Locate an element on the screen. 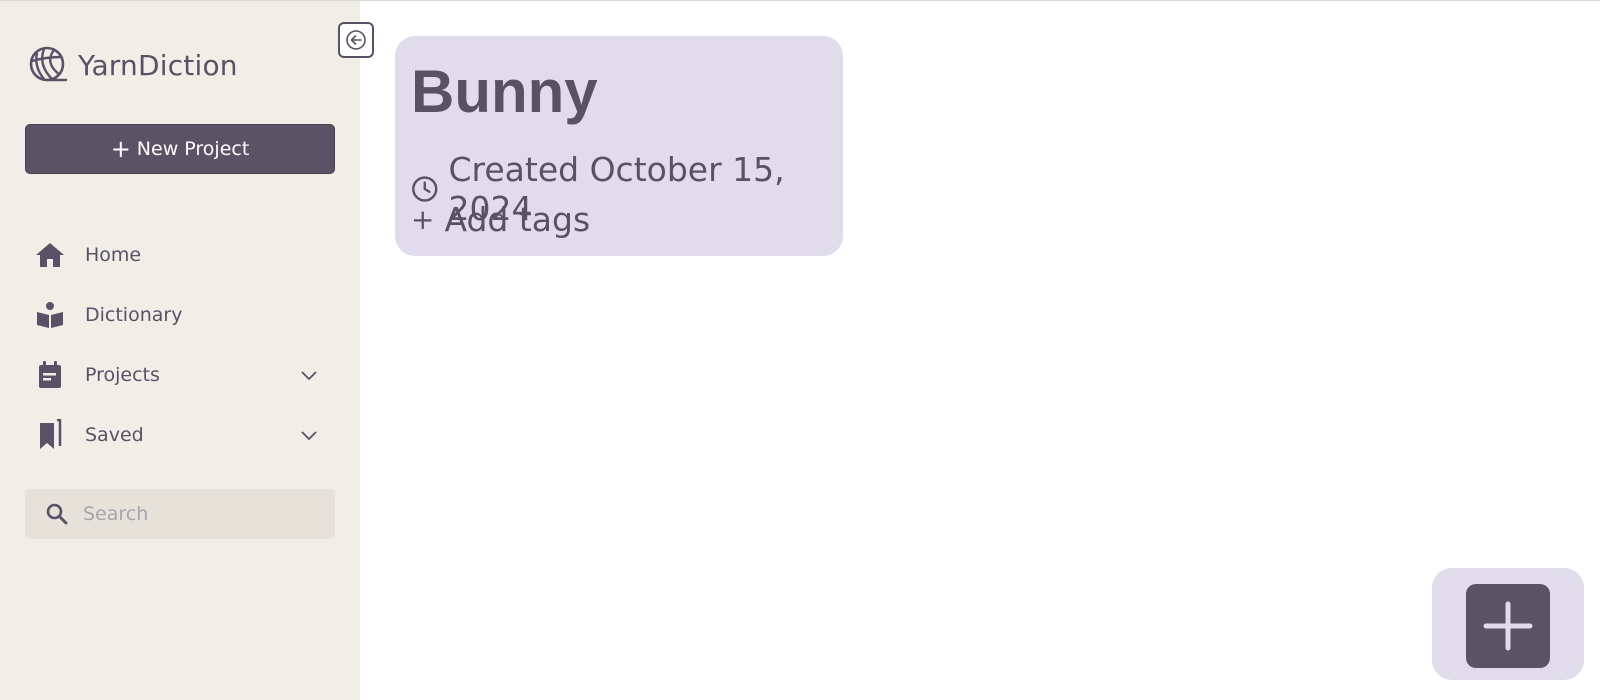 This screenshot has width=1600, height=700. bookmarks-icon is located at coordinates (50, 435).